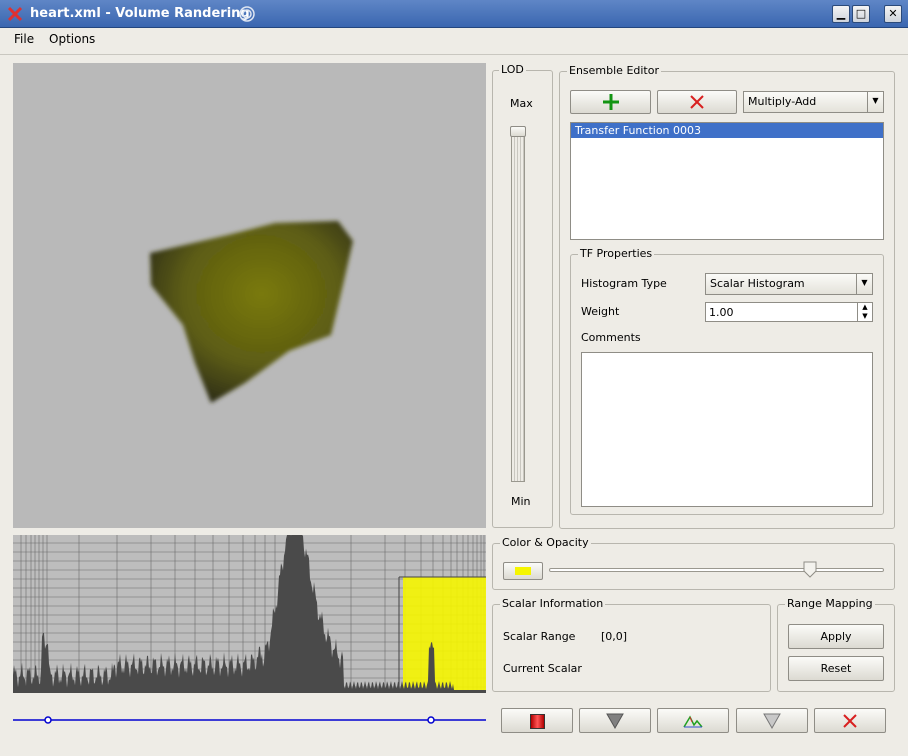 Image resolution: width=908 pixels, height=756 pixels. Describe the element at coordinates (72, 39) in the screenshot. I see `menu-options: Options` at that location.